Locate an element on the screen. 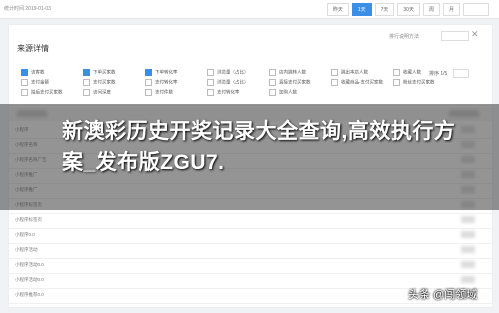 This screenshot has height=313, width=499. metric-filter-label: 拍后支付买家数 is located at coordinates (47, 92).